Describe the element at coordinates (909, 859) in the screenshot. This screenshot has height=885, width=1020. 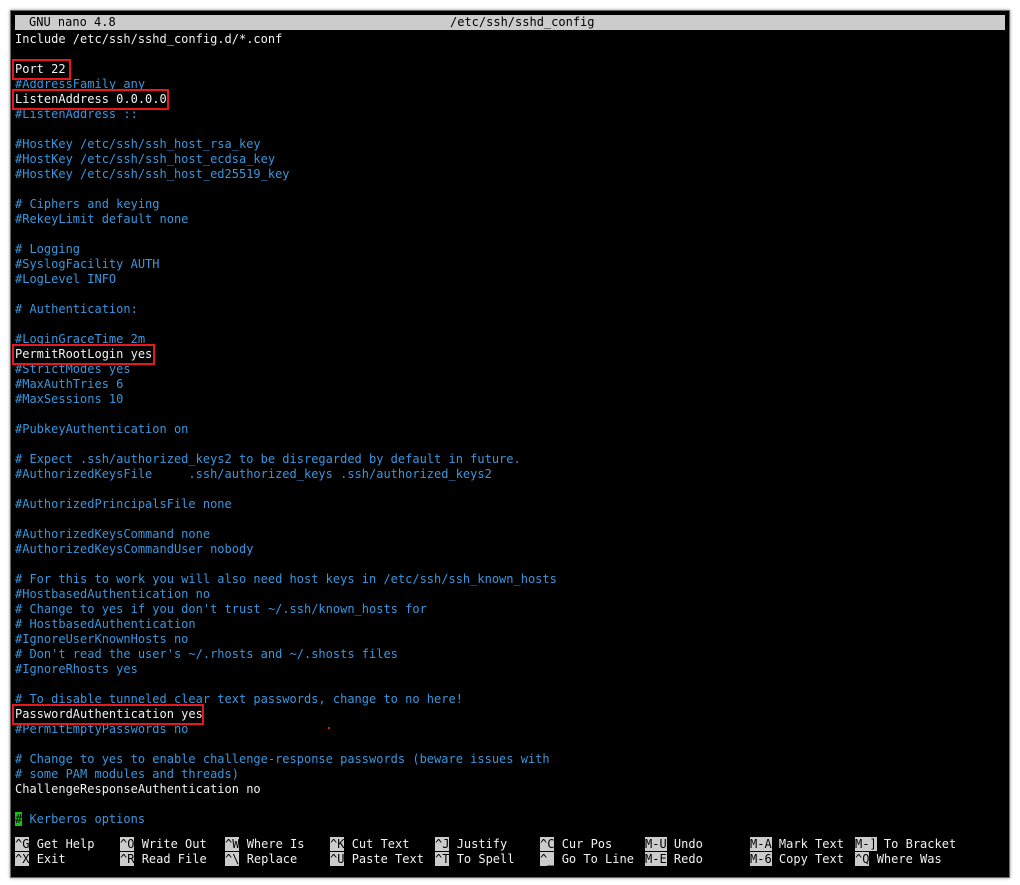
I see `shortcut-label: Where Was` at that location.